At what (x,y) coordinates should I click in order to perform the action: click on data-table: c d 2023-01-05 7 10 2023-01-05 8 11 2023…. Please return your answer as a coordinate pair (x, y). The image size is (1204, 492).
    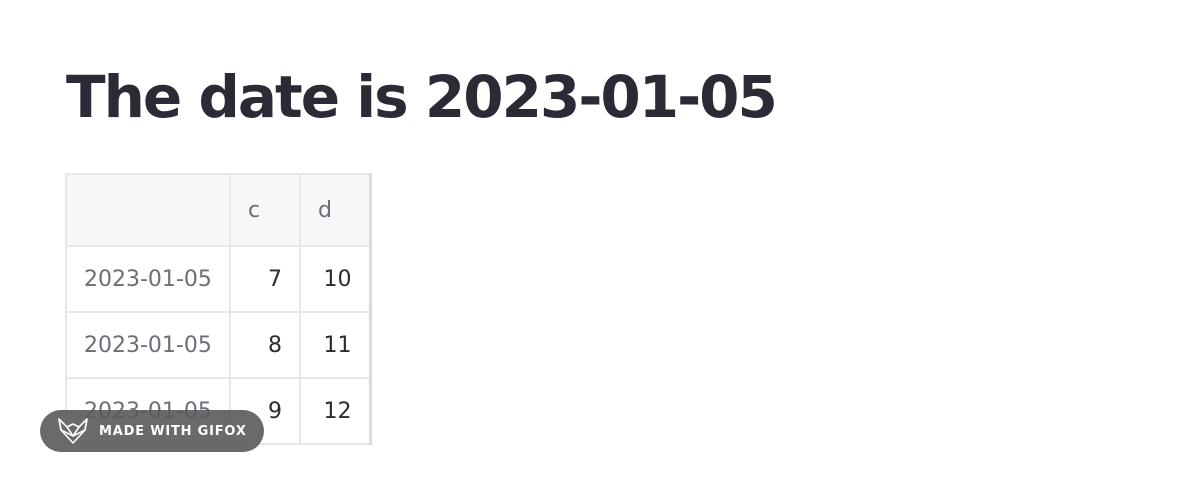
    Looking at the image, I should click on (218, 309).